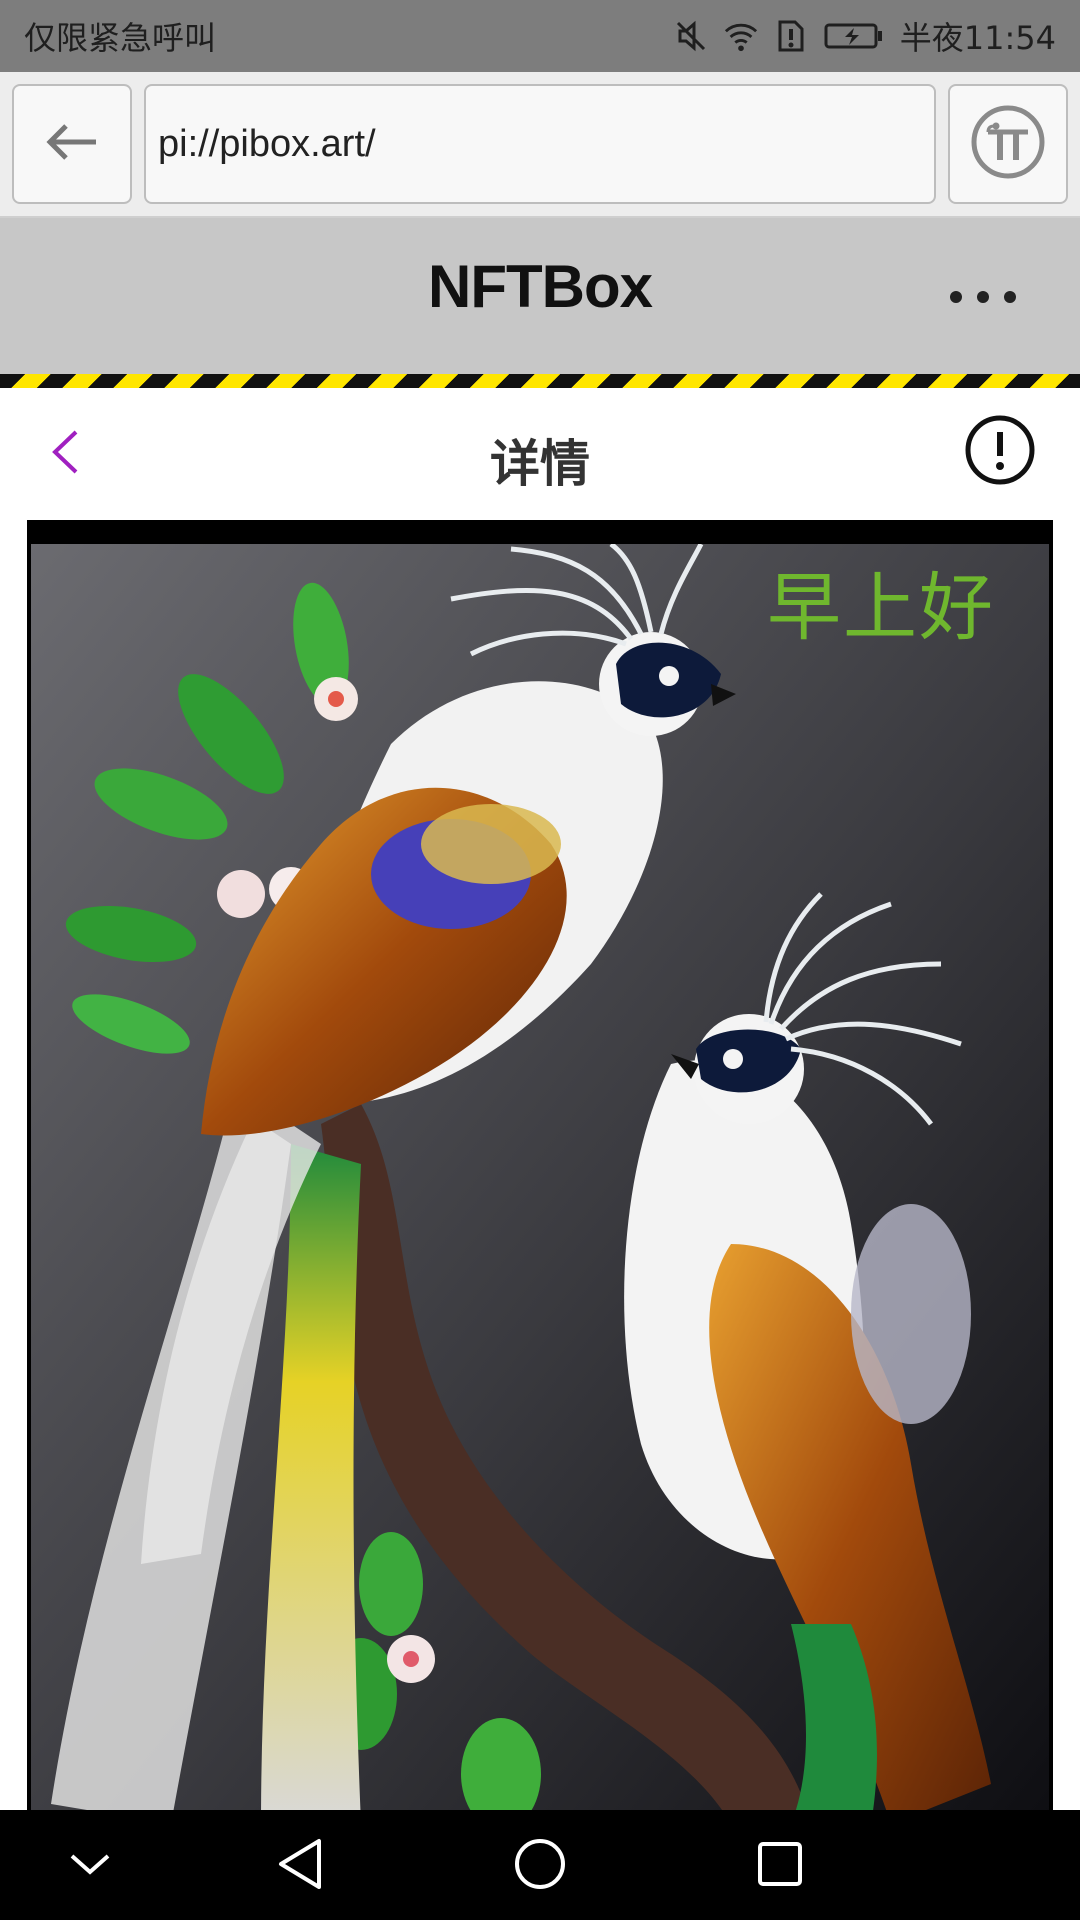  I want to click on back-triangle-icon, so click(300, 1866).